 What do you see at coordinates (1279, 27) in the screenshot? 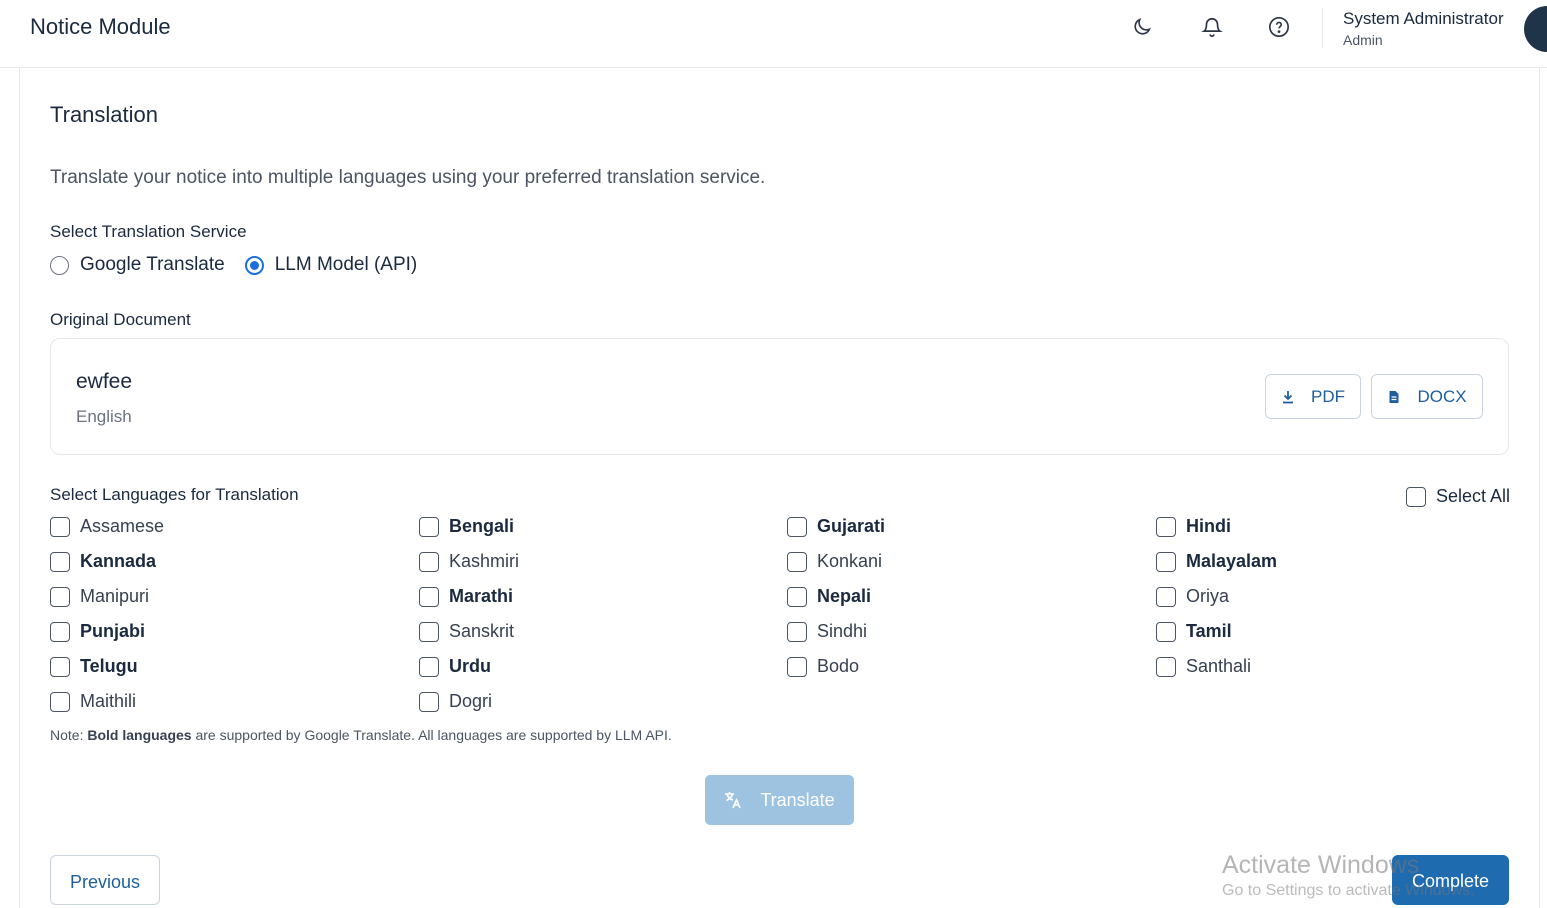
I see `help-circle-icon` at bounding box center [1279, 27].